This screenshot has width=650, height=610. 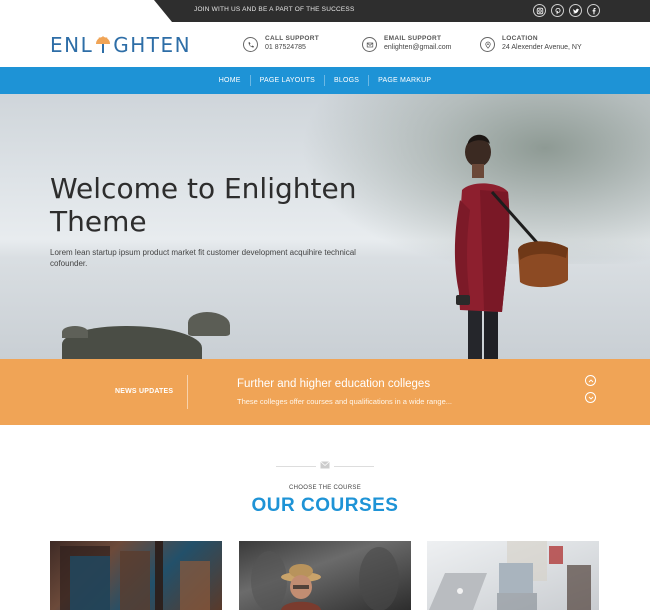 I want to click on course-image-cafe, so click(x=135, y=575).